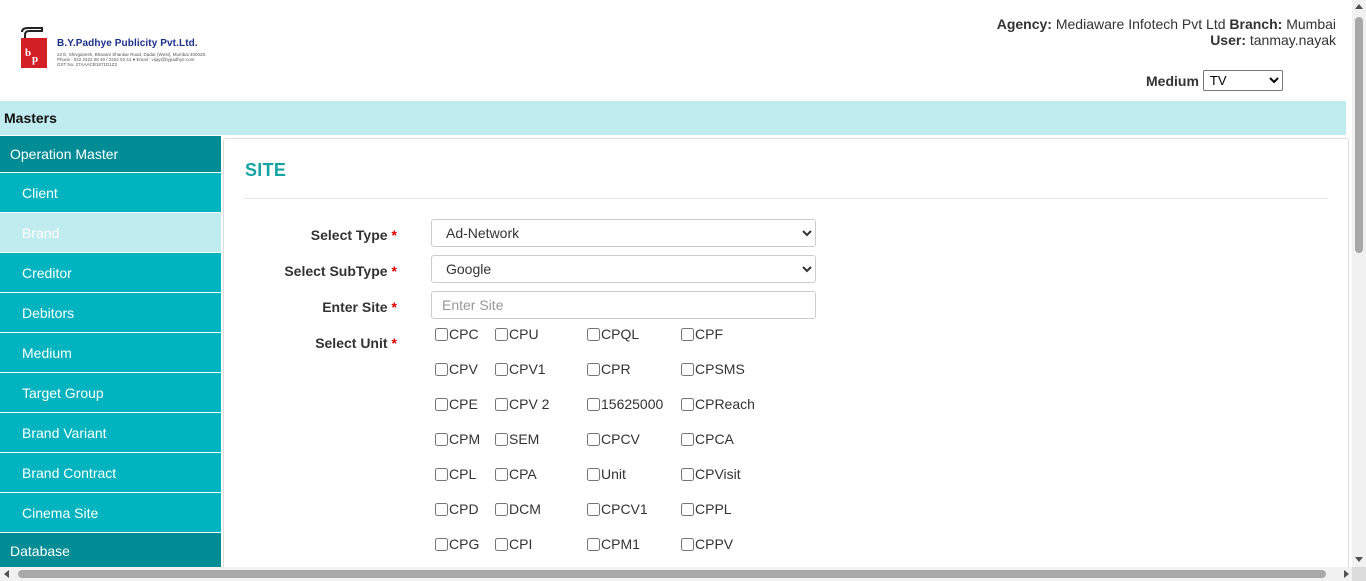  Describe the element at coordinates (110, 392) in the screenshot. I see `sidebar-item-target-group: Target Group` at that location.